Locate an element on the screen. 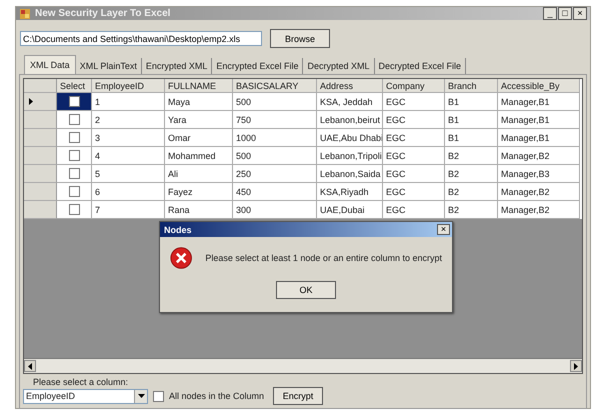 The height and width of the screenshot is (415, 602). right-arrow-icon is located at coordinates (576, 366).